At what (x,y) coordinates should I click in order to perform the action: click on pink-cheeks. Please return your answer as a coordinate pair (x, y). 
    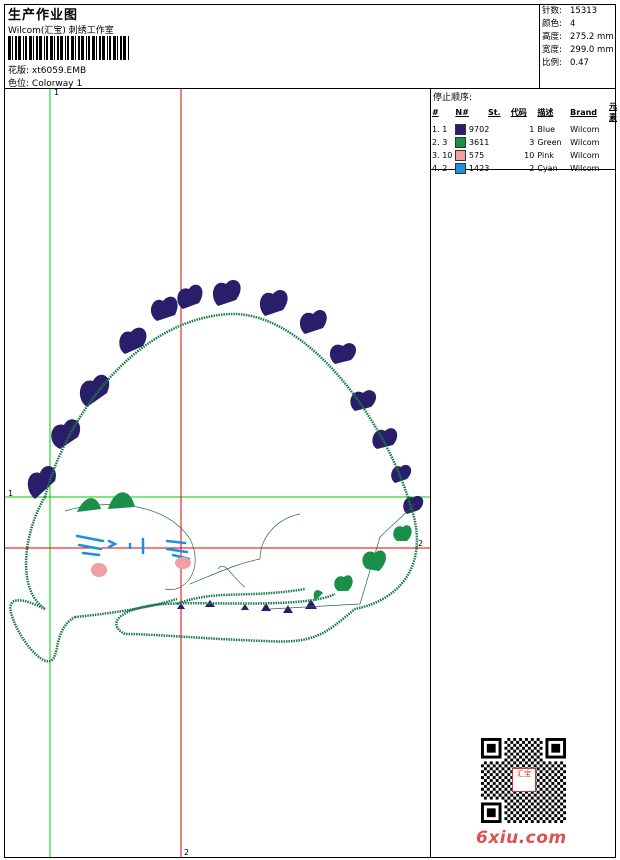
    Looking at the image, I should click on (141, 567).